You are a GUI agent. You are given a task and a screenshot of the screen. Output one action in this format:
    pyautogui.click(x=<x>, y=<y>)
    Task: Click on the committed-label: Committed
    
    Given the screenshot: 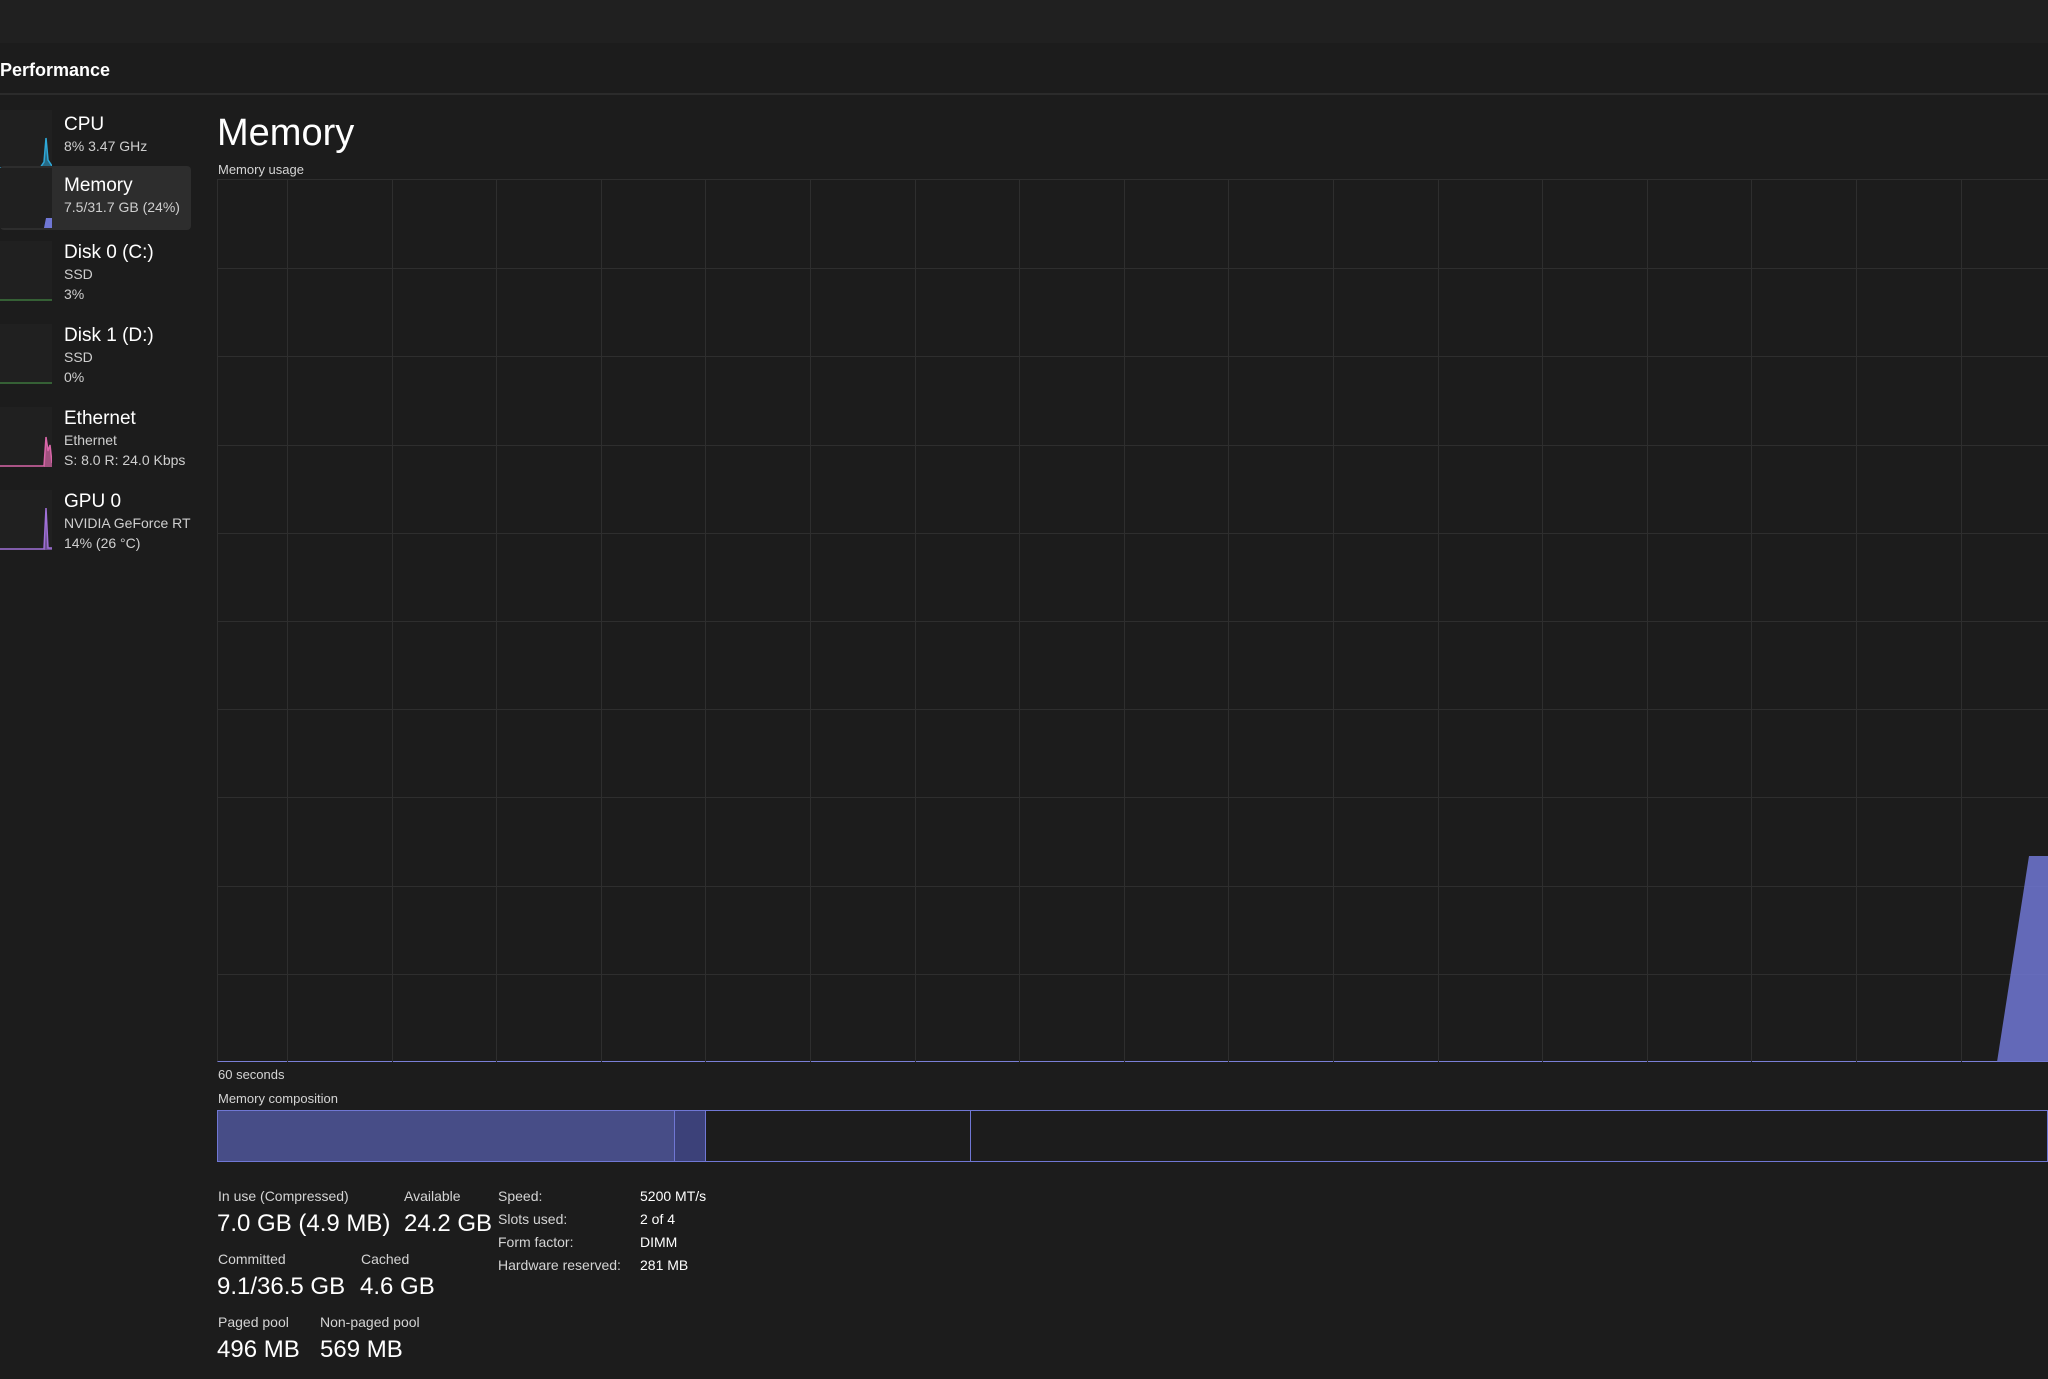 What is the action you would take?
    pyautogui.click(x=252, y=1259)
    